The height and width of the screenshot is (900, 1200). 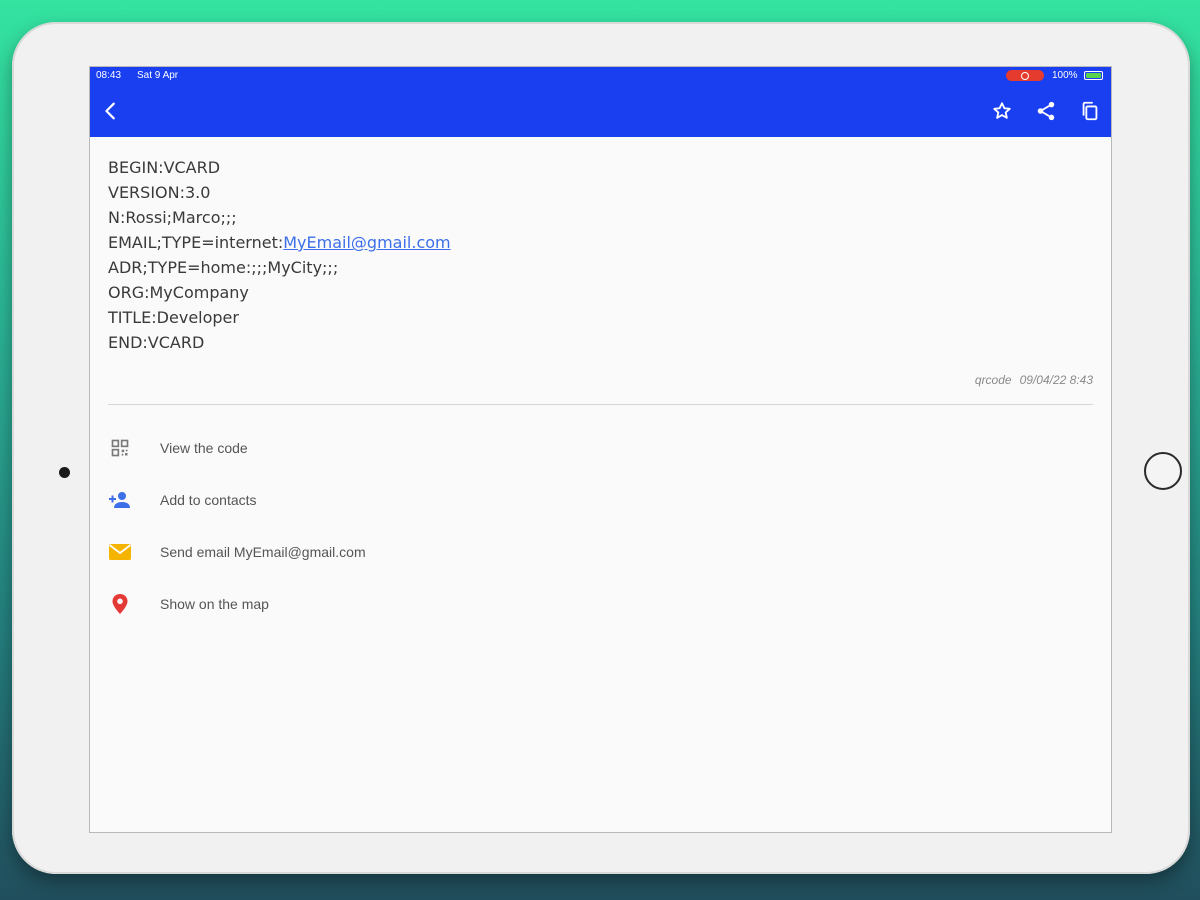 I want to click on star-icon, so click(x=1002, y=111).